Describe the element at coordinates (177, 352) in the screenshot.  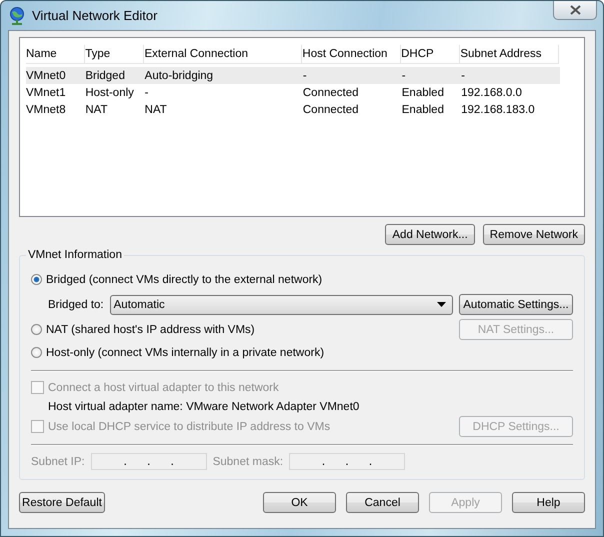
I see `radio-option: Host-only (connect VMs internally in a private network)` at that location.